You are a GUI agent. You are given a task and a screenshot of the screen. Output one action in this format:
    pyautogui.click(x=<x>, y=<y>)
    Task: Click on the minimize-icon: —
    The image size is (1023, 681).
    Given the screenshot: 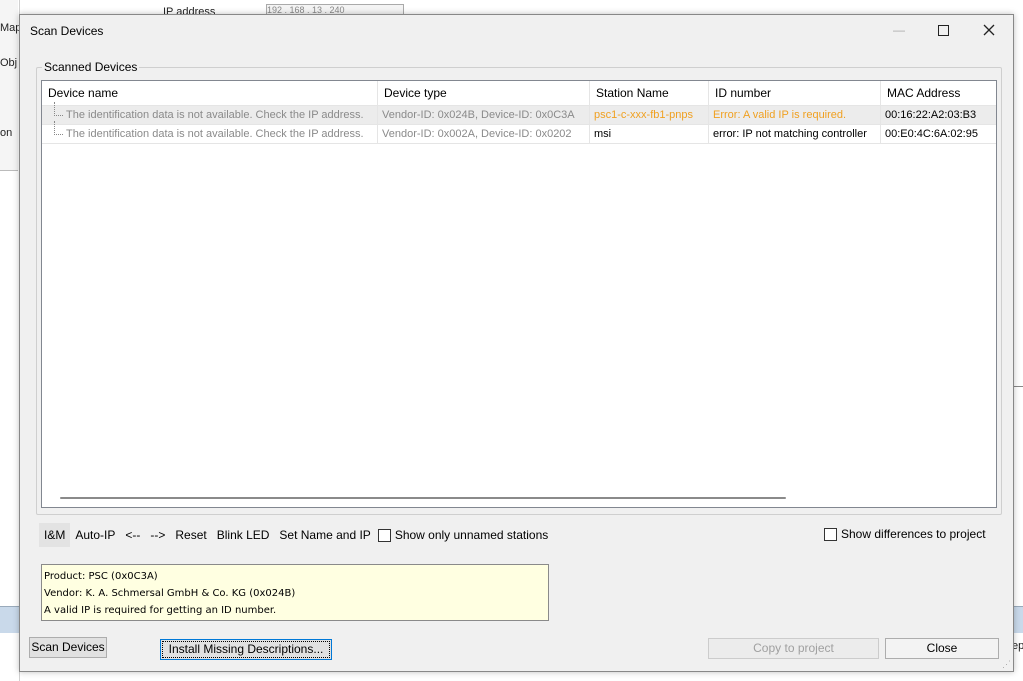 What is the action you would take?
    pyautogui.click(x=899, y=30)
    